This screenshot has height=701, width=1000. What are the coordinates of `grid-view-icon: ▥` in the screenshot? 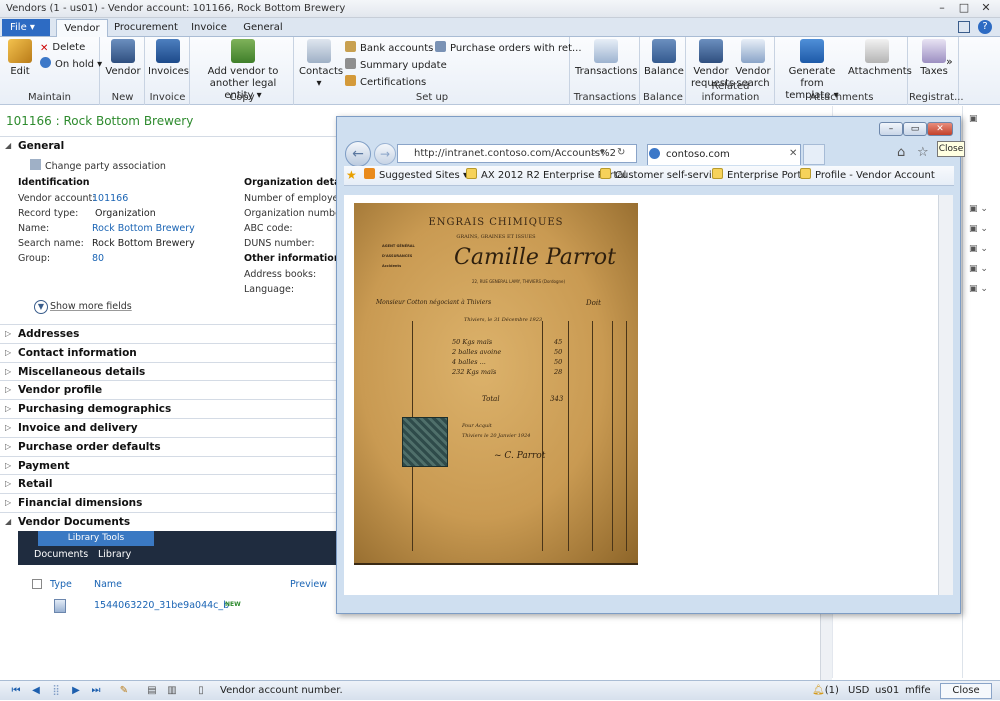 It's located at (172, 691).